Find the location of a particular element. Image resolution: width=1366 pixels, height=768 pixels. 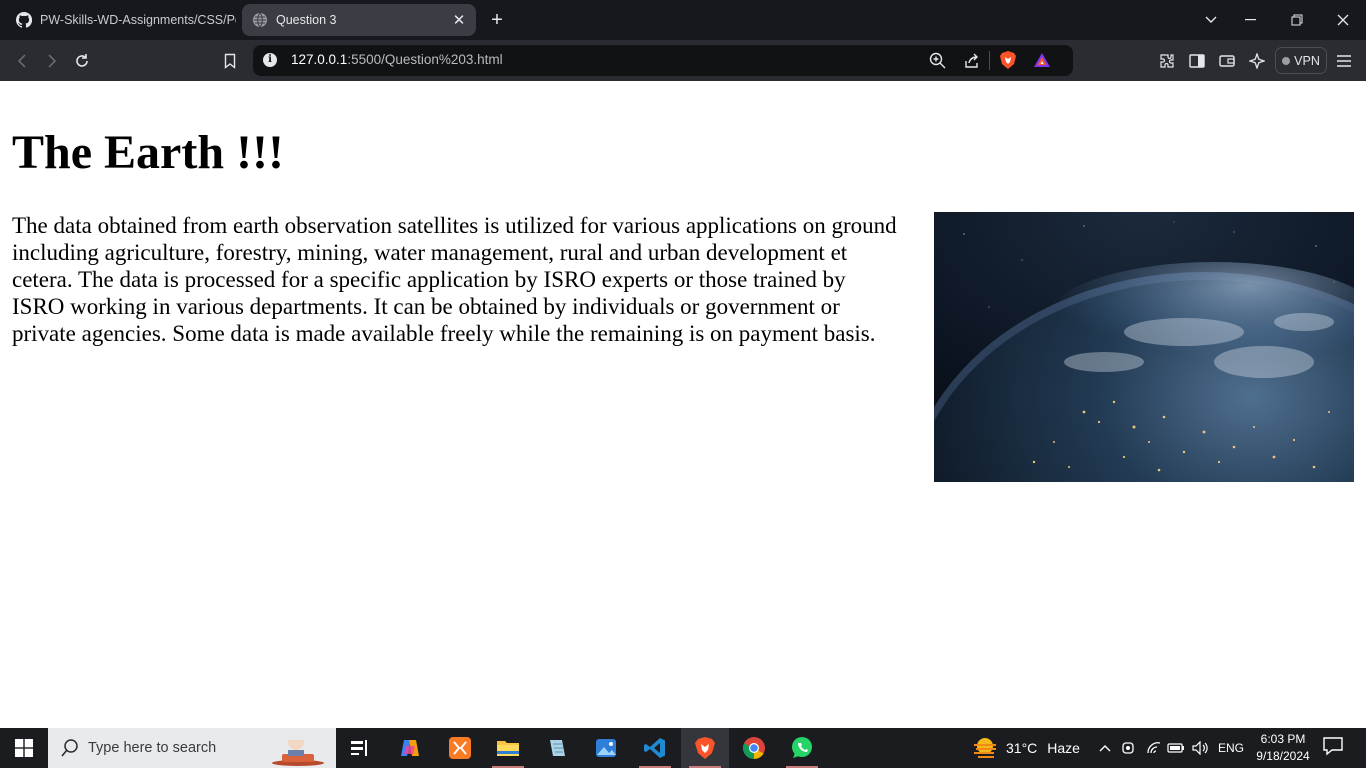

brave-shields-icon is located at coordinates (1008, 62).